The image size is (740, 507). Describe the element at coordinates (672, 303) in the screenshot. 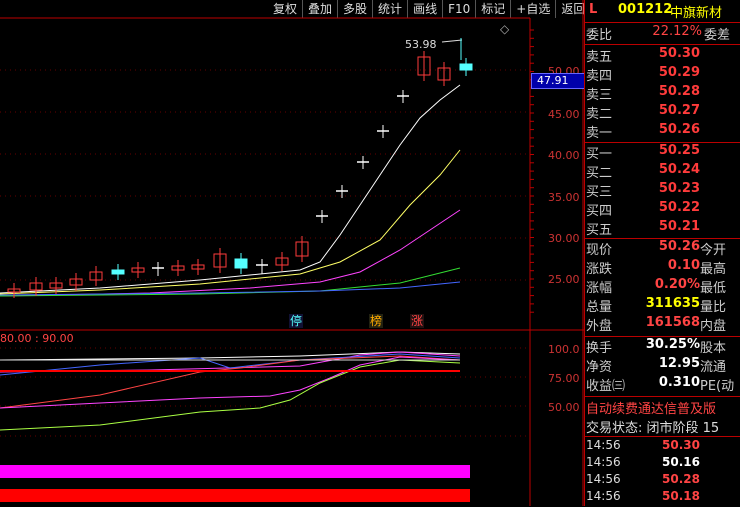

I see `stat-row-value: 311635` at that location.